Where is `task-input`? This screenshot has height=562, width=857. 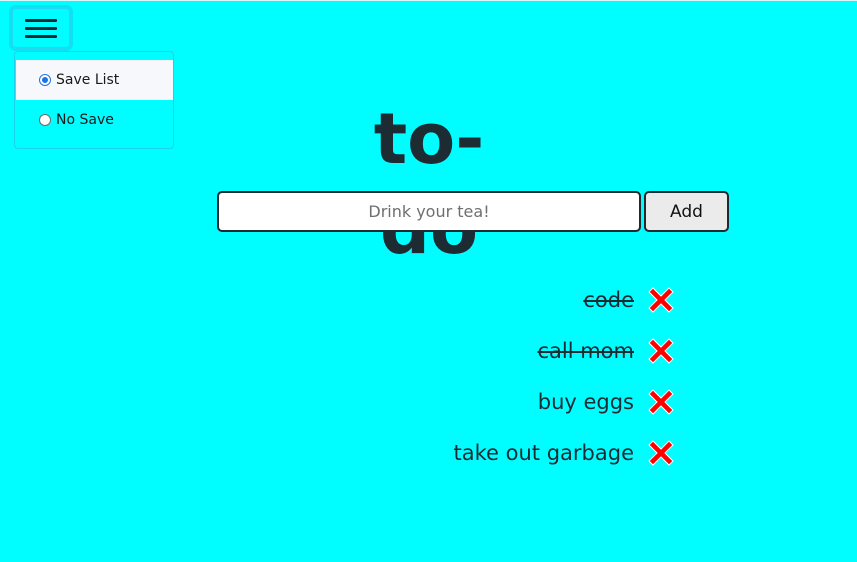
task-input is located at coordinates (429, 211).